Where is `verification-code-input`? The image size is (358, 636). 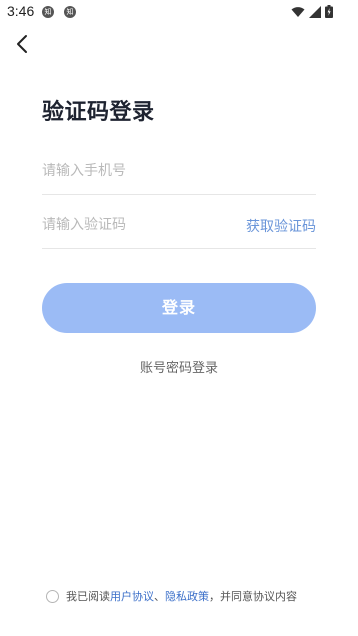
verification-code-input is located at coordinates (132, 225).